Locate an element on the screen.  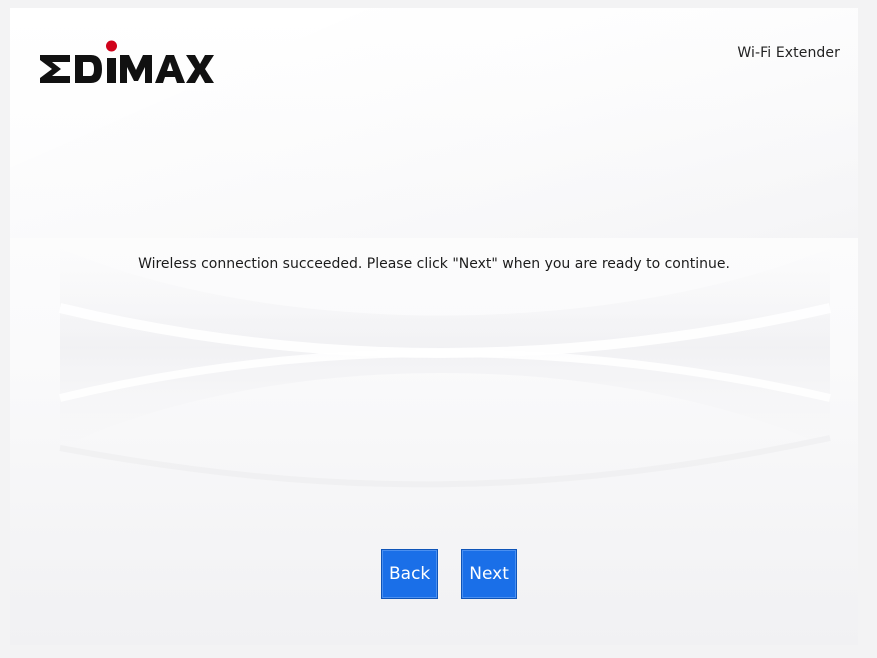
edimax-logo is located at coordinates (127, 61).